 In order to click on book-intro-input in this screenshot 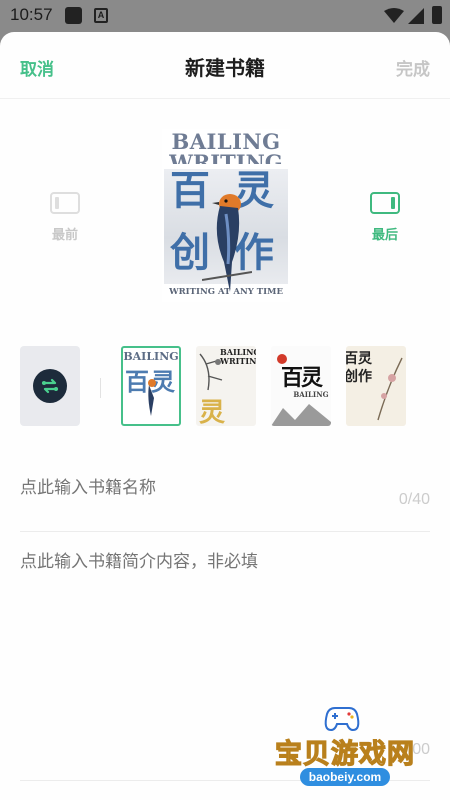, I will do `click(225, 562)`.